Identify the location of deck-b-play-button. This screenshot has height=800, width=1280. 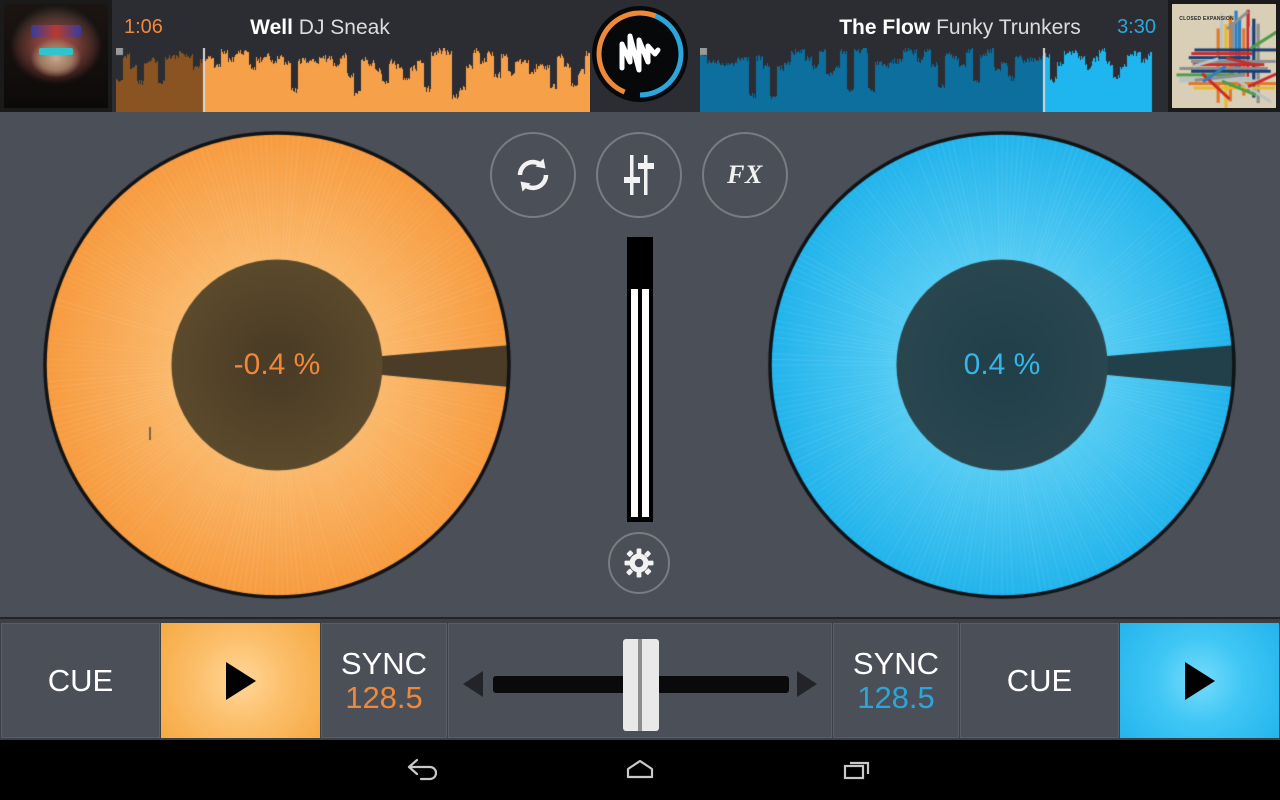
(1199, 680).